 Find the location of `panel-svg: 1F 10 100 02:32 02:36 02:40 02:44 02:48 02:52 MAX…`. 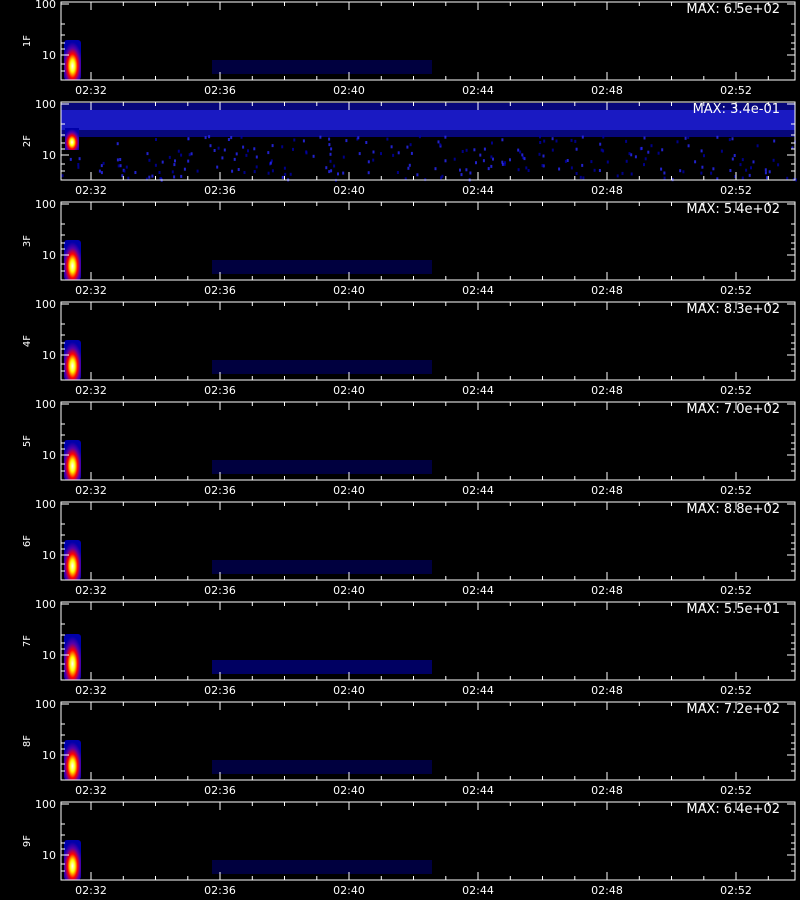

panel-svg: 1F 10 100 02:32 02:36 02:40 02:44 02:48 02:52 MAX… is located at coordinates (409, 48).